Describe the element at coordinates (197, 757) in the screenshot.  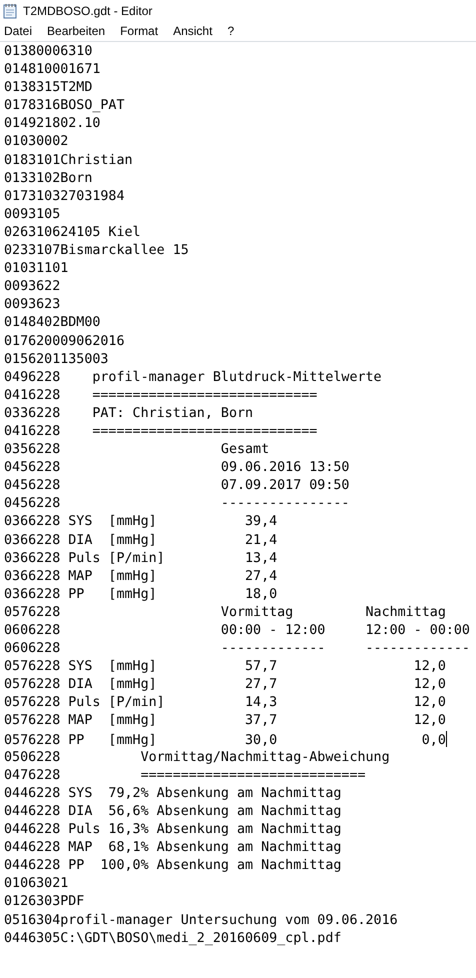
I see `text-line: 0506228 Vormittag/Nachmittag-Abweichung` at that location.